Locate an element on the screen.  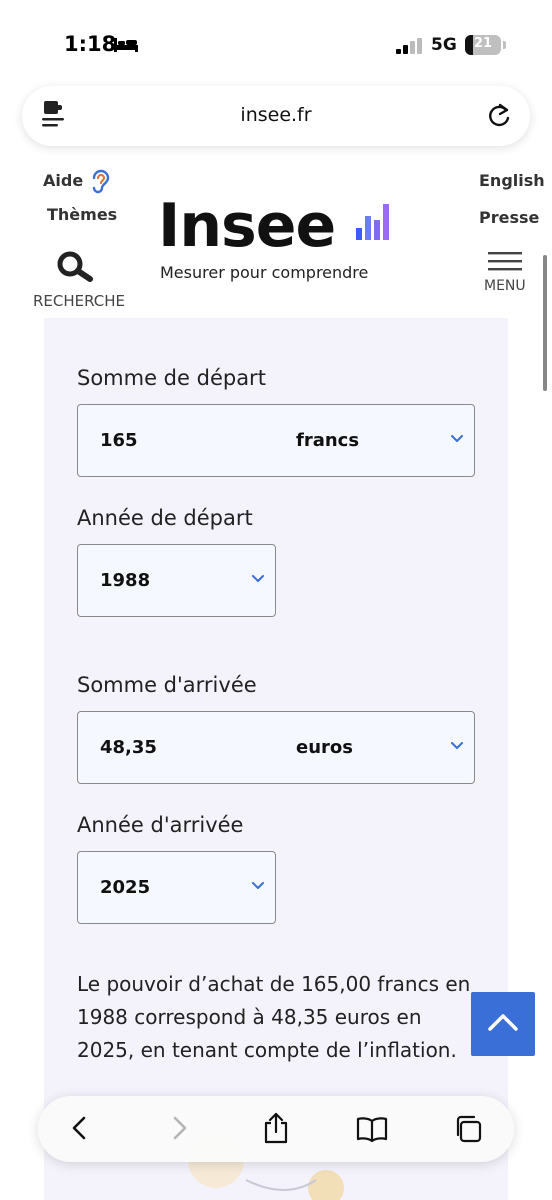
scrollbar is located at coordinates (545, 323).